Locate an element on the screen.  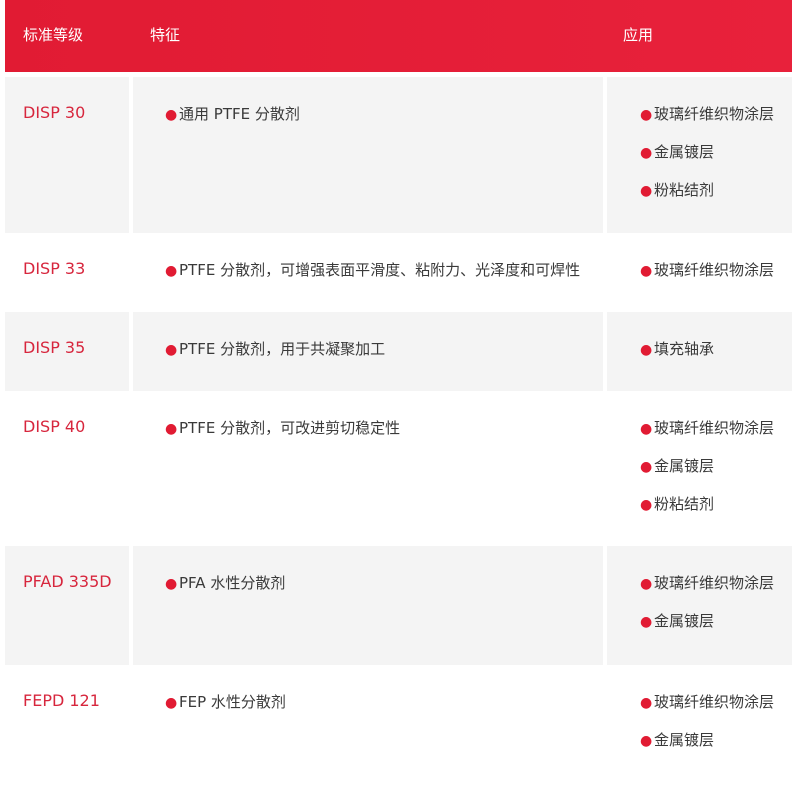
feature-text: FEP 水性分散剂 is located at coordinates (232, 702).